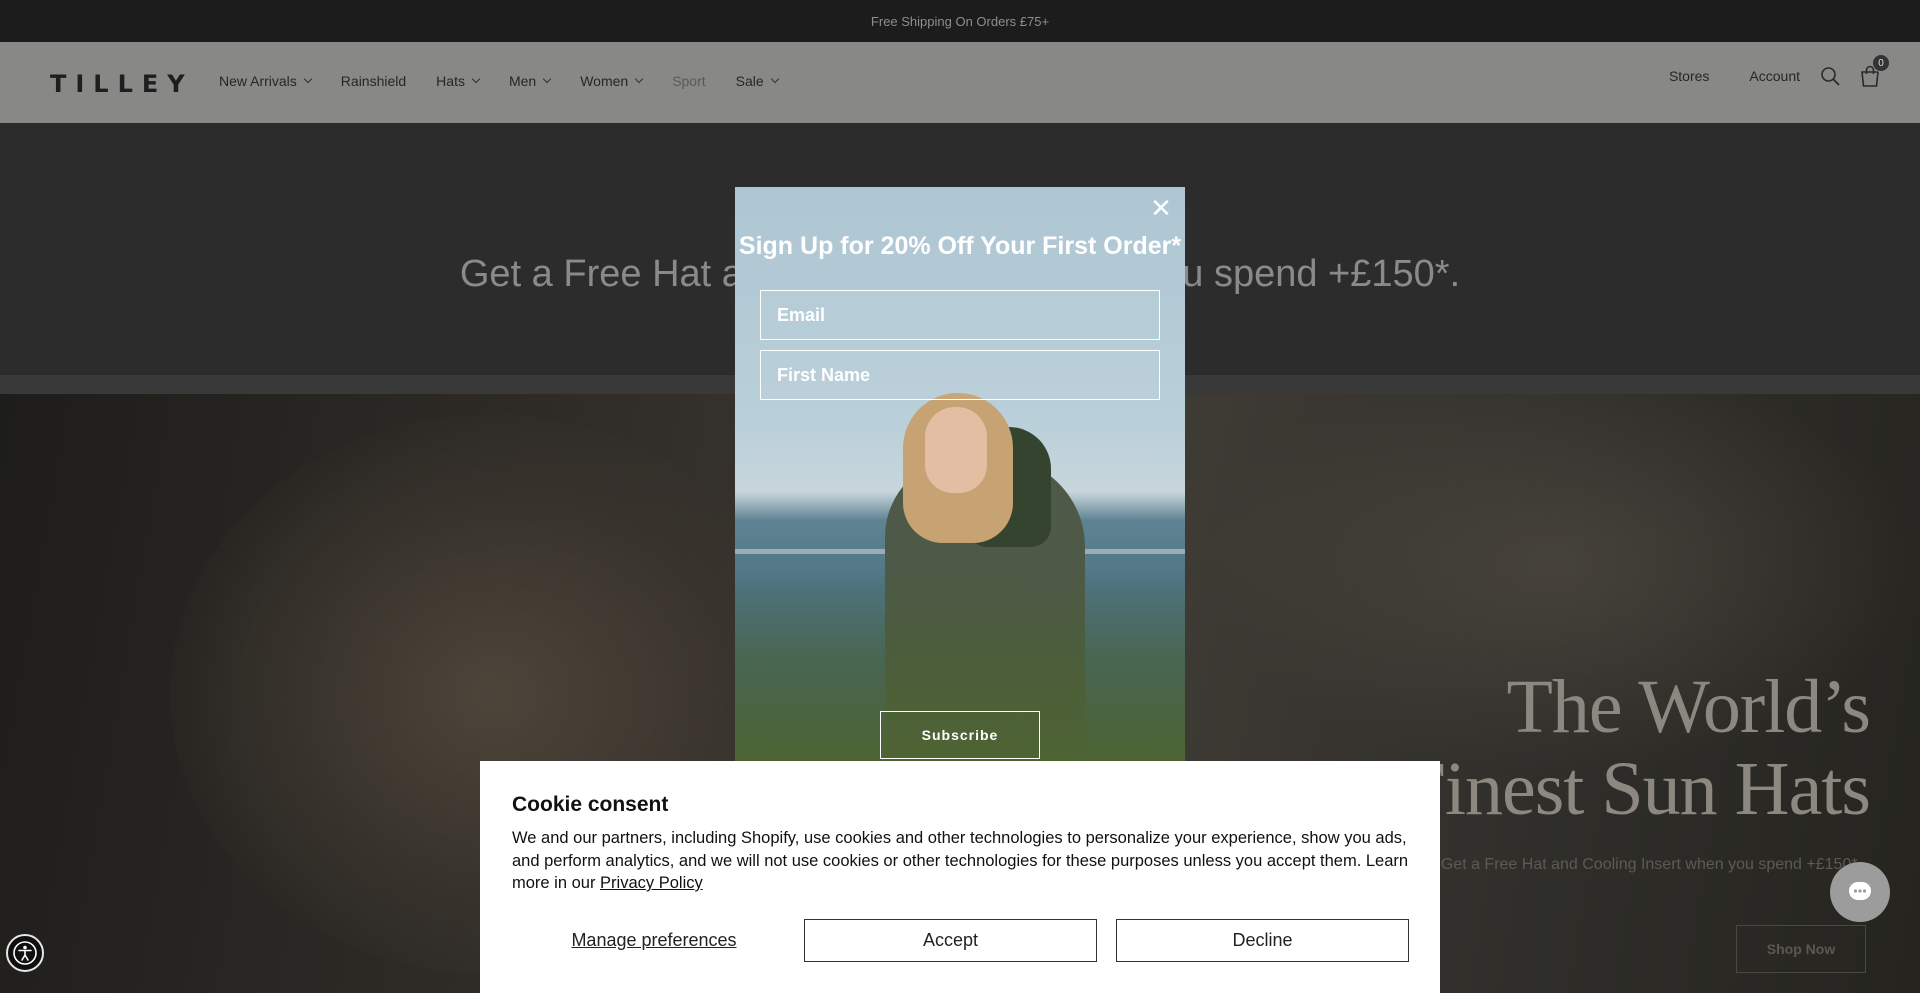  Describe the element at coordinates (1881, 63) in the screenshot. I see `cart-count-badge: 0` at that location.